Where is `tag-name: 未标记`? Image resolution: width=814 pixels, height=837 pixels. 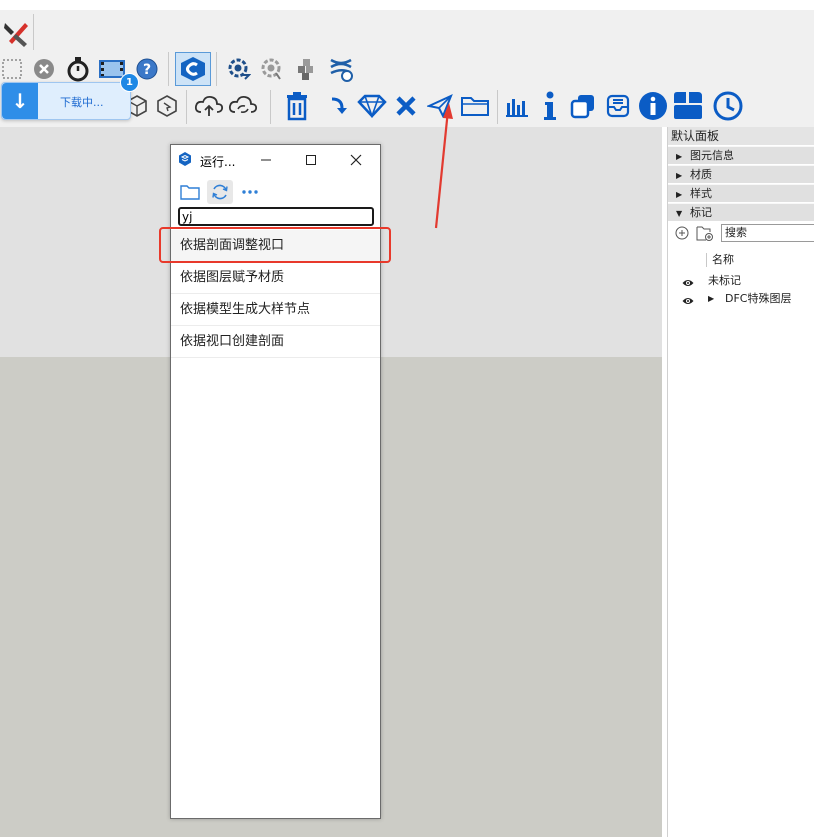 tag-name: 未标记 is located at coordinates (724, 280).